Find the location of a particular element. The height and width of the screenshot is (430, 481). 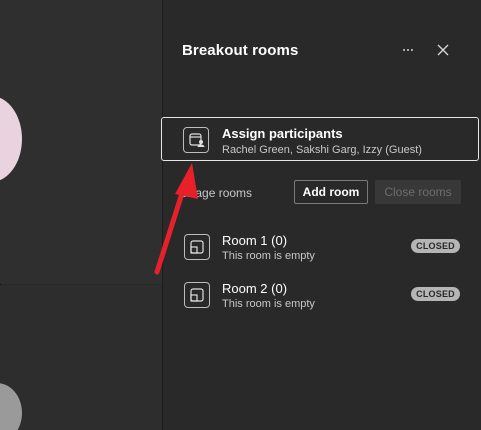

video-tile-bottom is located at coordinates (81, 357).